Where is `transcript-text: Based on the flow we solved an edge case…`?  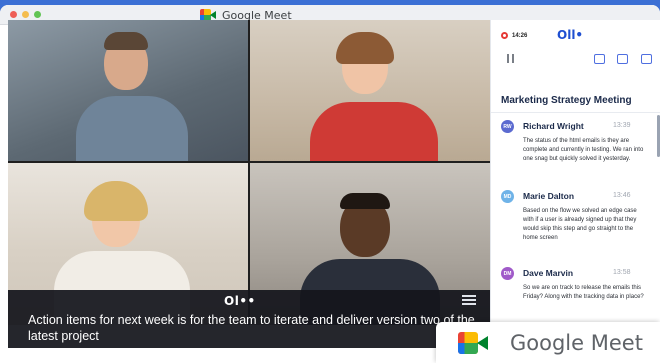 transcript-text: Based on the flow we solved an edge case… is located at coordinates (580, 224).